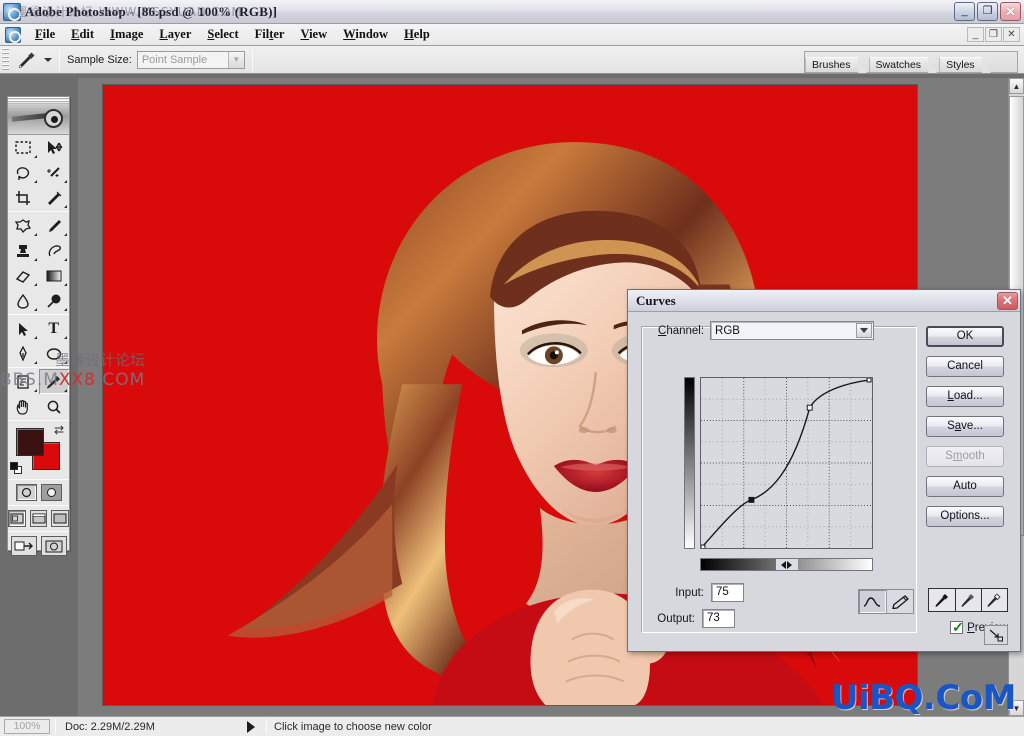  What do you see at coordinates (54, 353) in the screenshot?
I see `tool-shape` at bounding box center [54, 353].